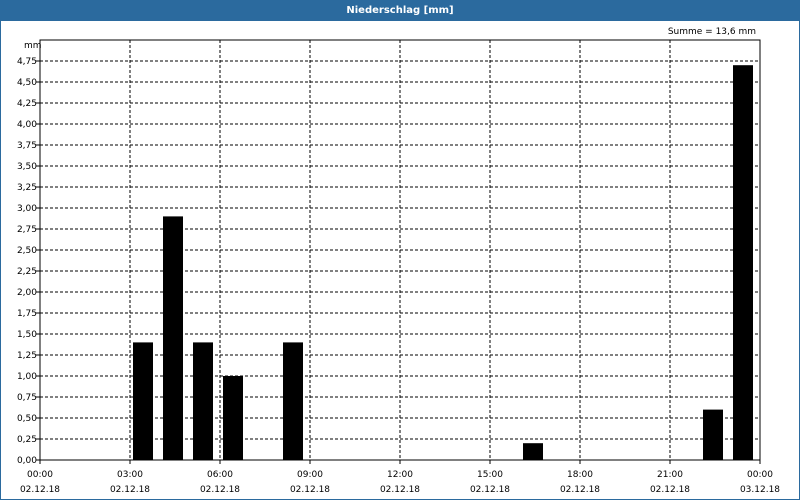 This screenshot has height=500, width=800. I want to click on y-tick-label: 1,75, so click(27, 314).